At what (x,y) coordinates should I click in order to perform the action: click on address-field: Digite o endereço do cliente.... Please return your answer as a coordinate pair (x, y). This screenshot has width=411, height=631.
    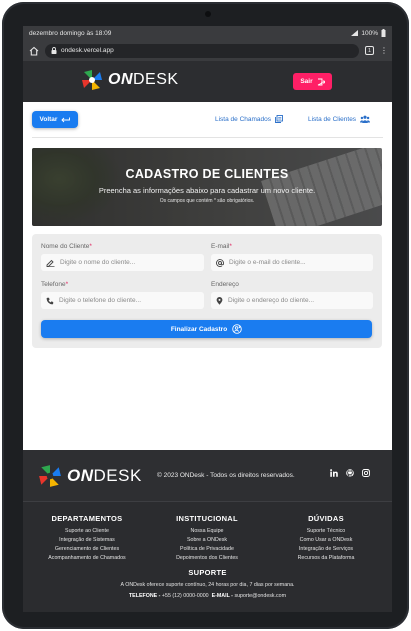
    Looking at the image, I should click on (292, 300).